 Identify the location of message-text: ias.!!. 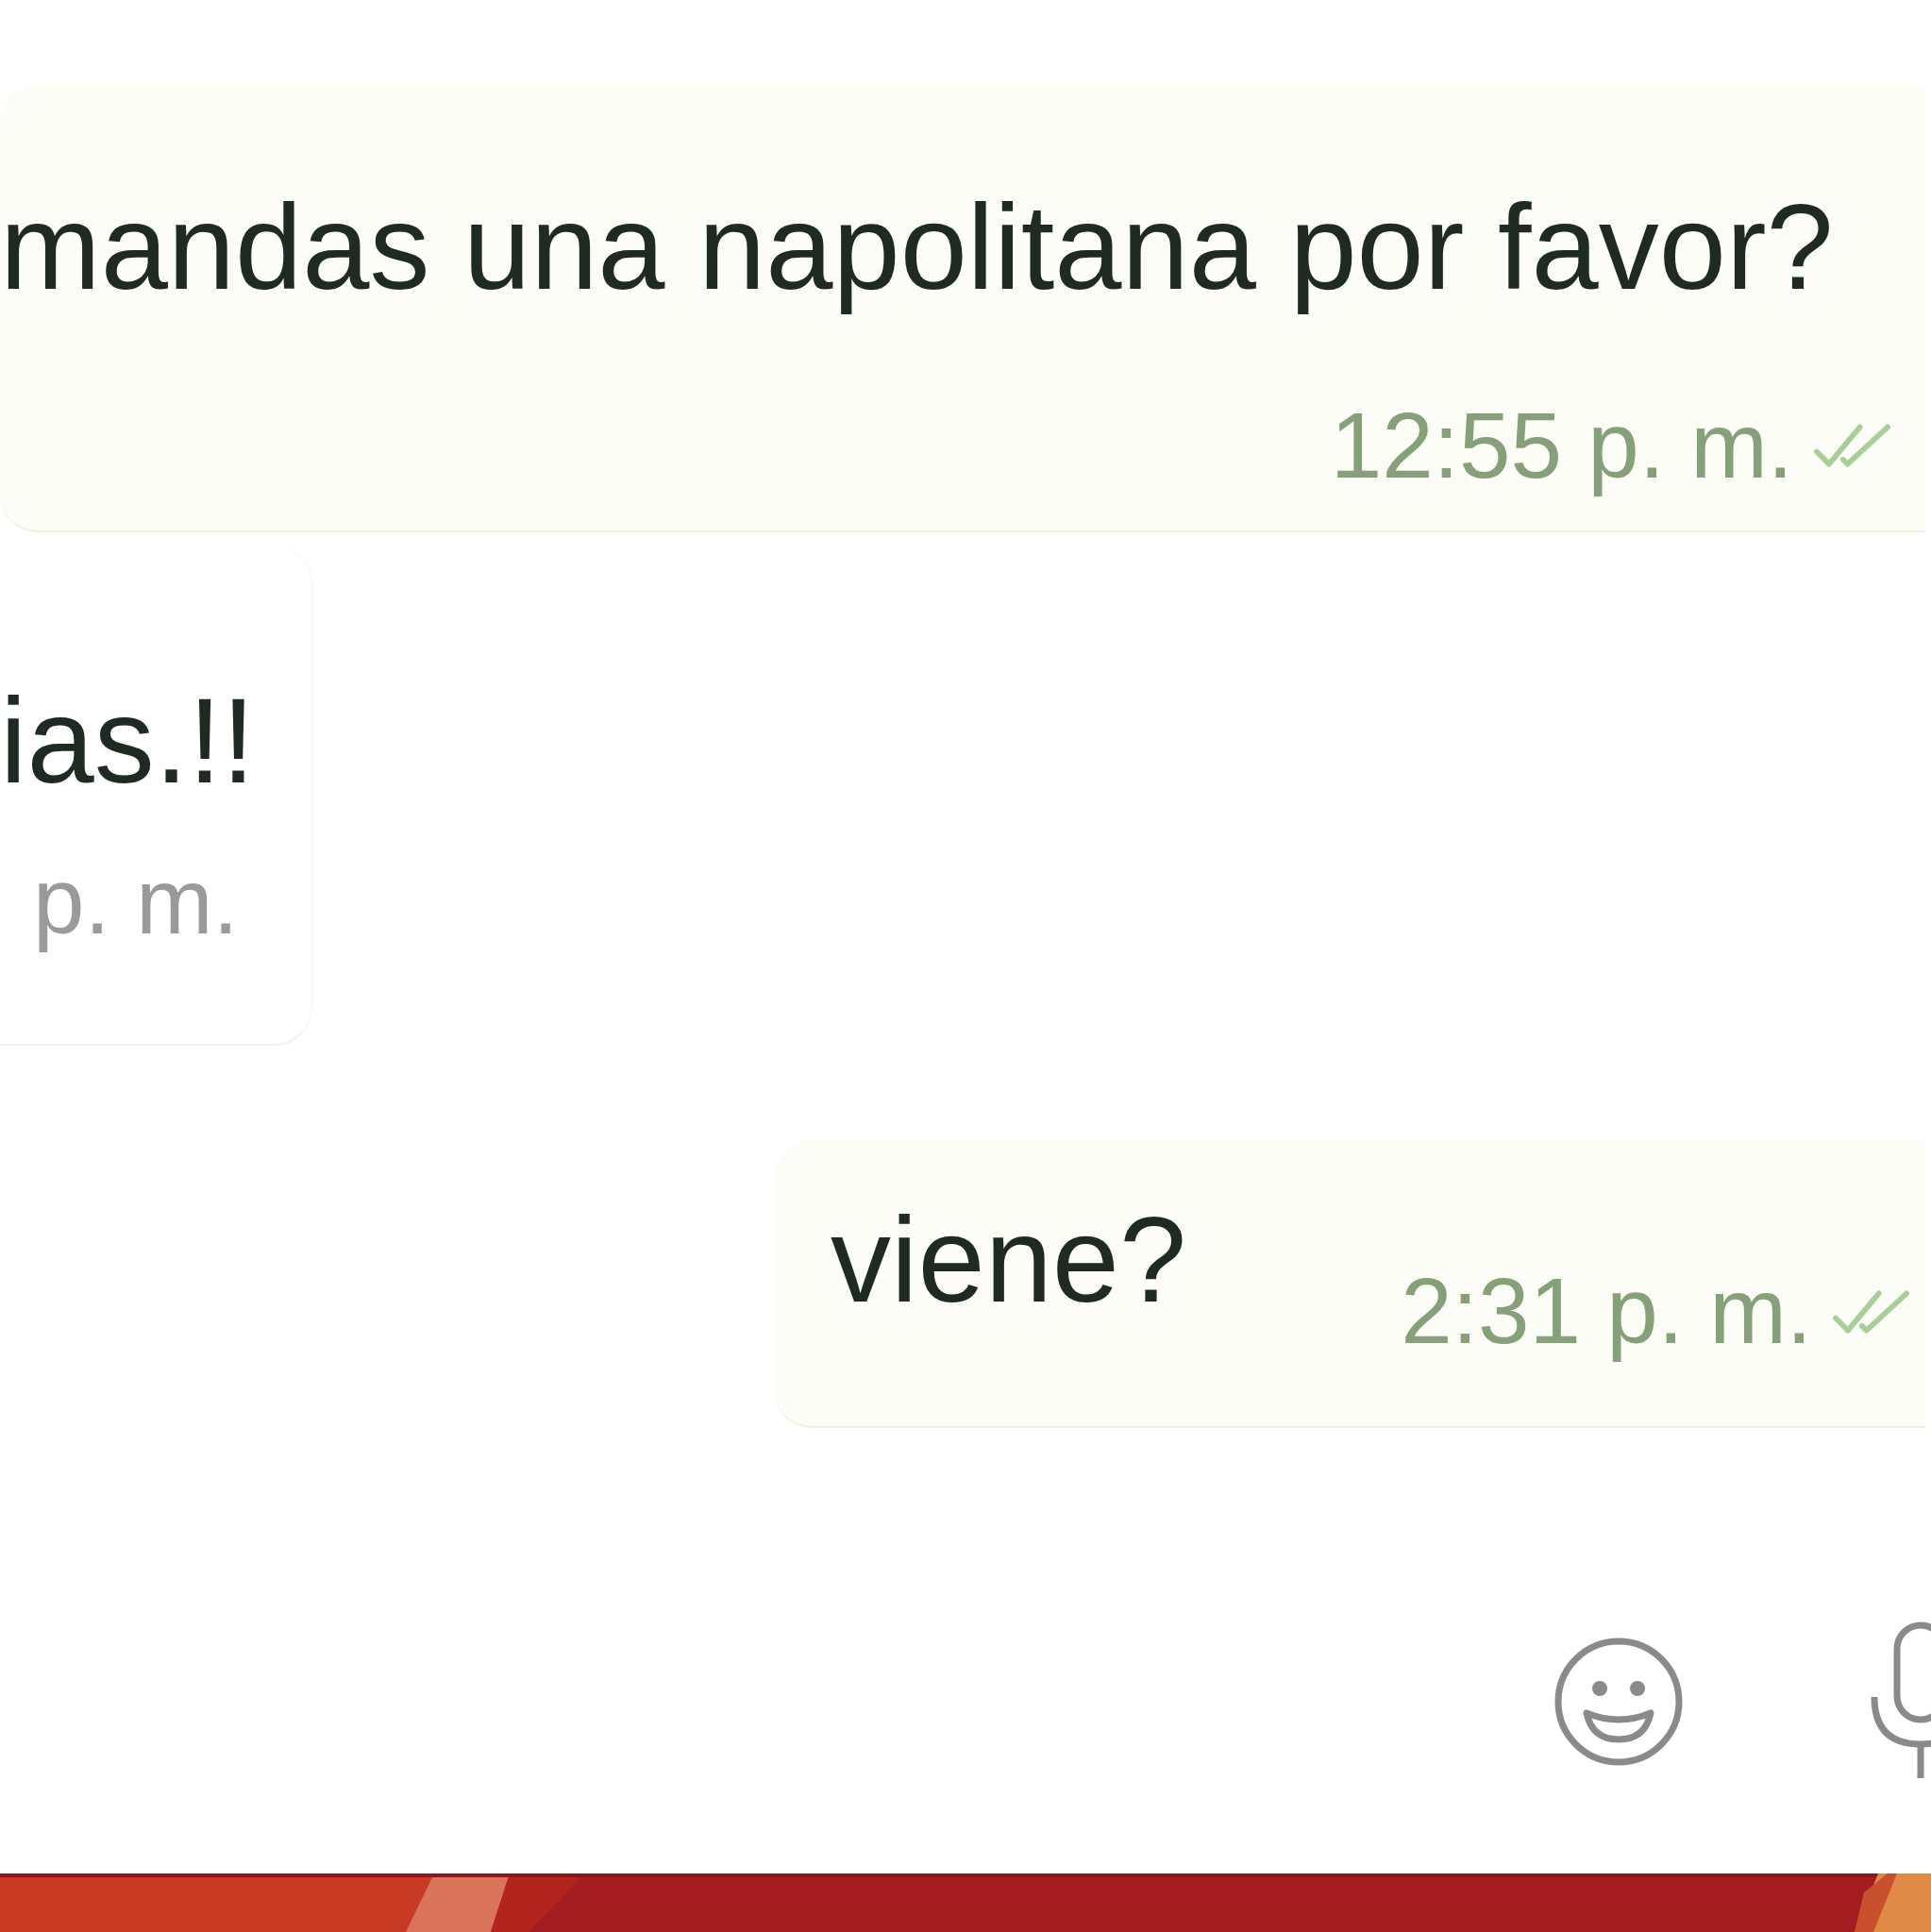
(128, 741).